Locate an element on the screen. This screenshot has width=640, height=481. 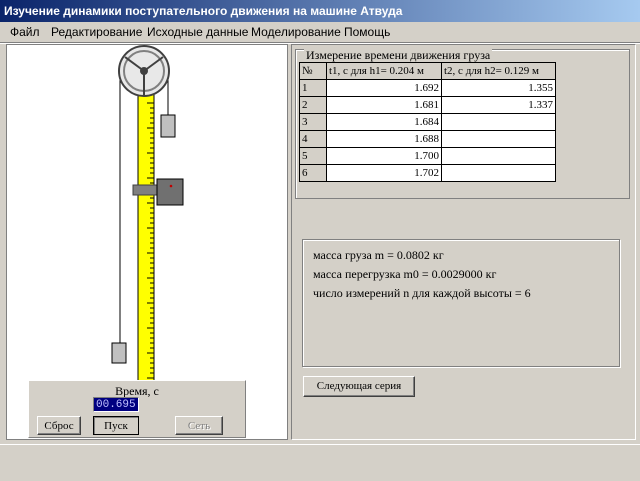
overload-text: масса перегрузка m0 = 0.0029000 кг is located at coordinates (405, 274).